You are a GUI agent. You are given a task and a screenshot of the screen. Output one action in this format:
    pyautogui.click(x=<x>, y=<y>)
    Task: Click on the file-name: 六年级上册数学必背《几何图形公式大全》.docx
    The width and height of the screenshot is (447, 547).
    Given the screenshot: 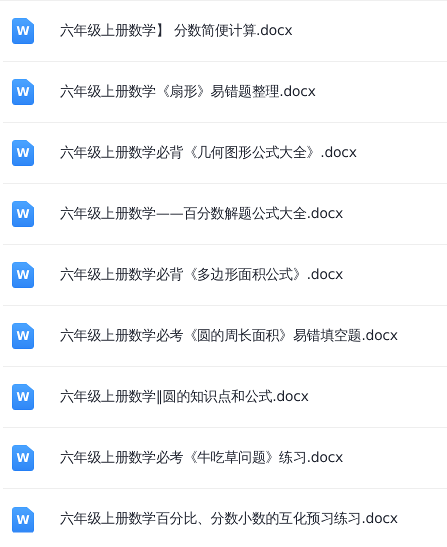 What is the action you would take?
    pyautogui.click(x=208, y=153)
    